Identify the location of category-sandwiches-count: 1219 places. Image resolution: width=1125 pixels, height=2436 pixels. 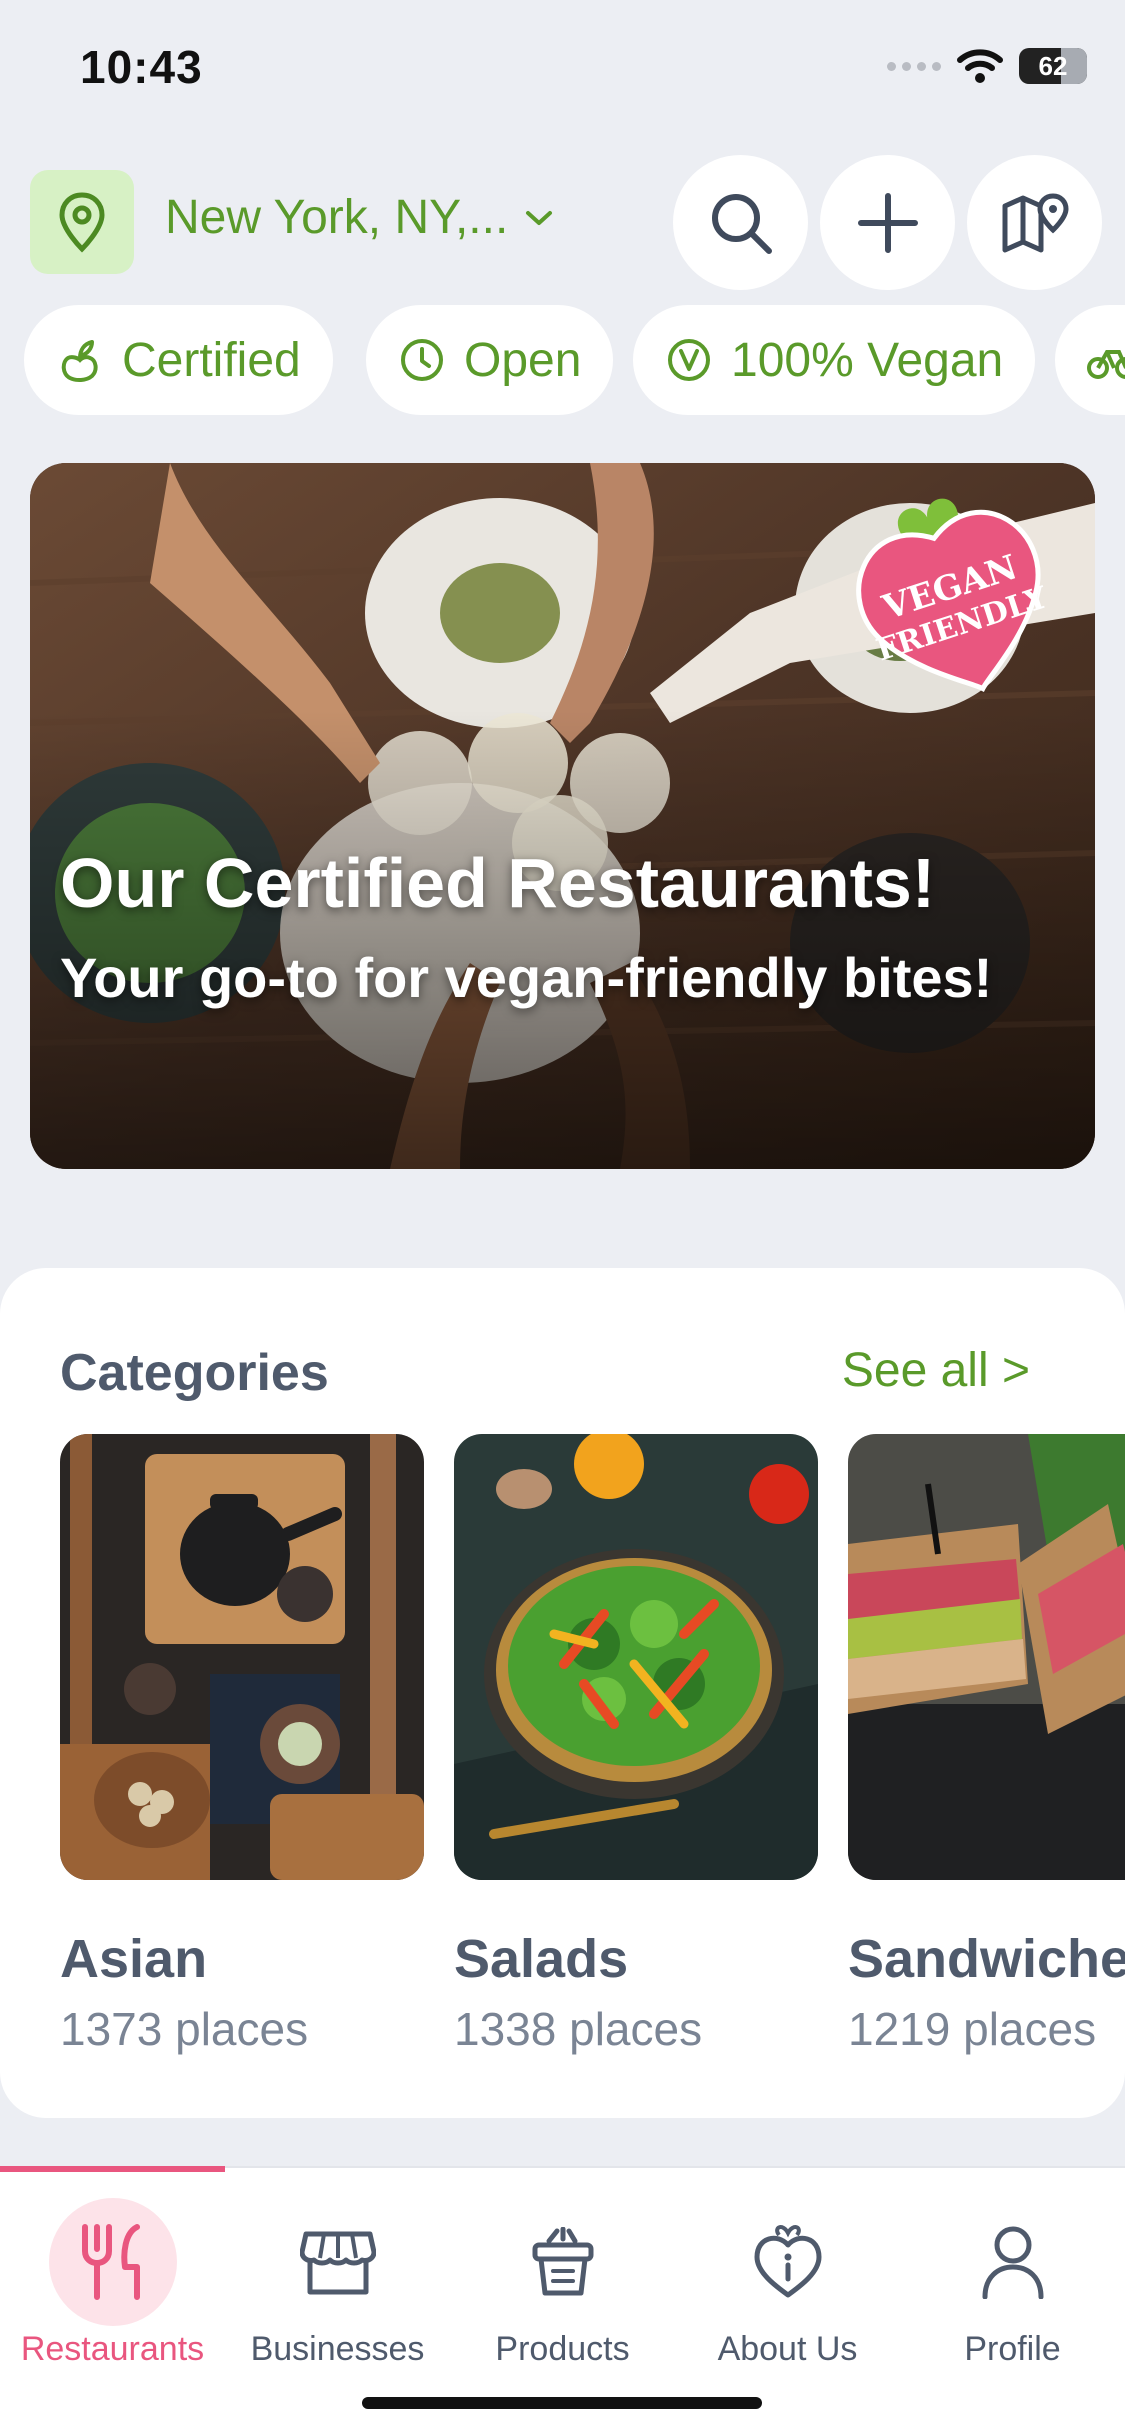
(972, 2029).